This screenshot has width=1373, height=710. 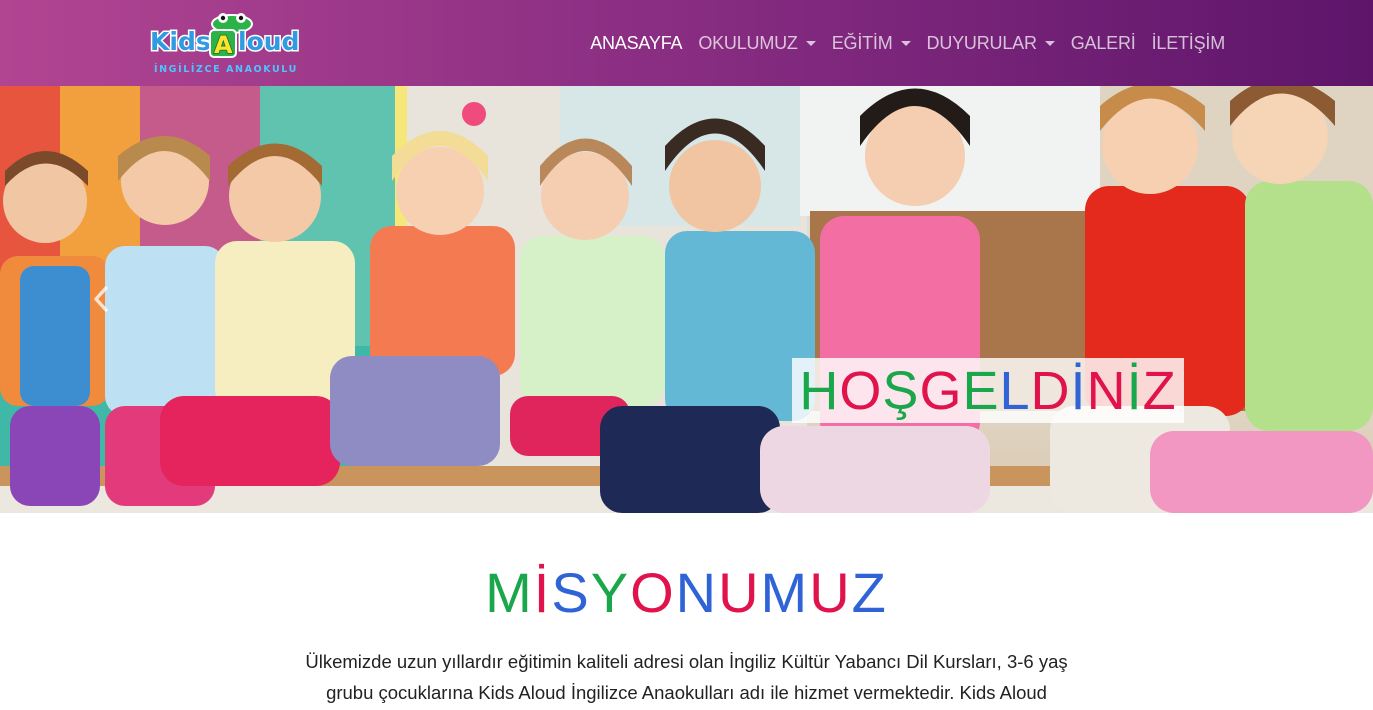 I want to click on welcome-caption: HOŞGELDİNİZ, so click(x=988, y=390).